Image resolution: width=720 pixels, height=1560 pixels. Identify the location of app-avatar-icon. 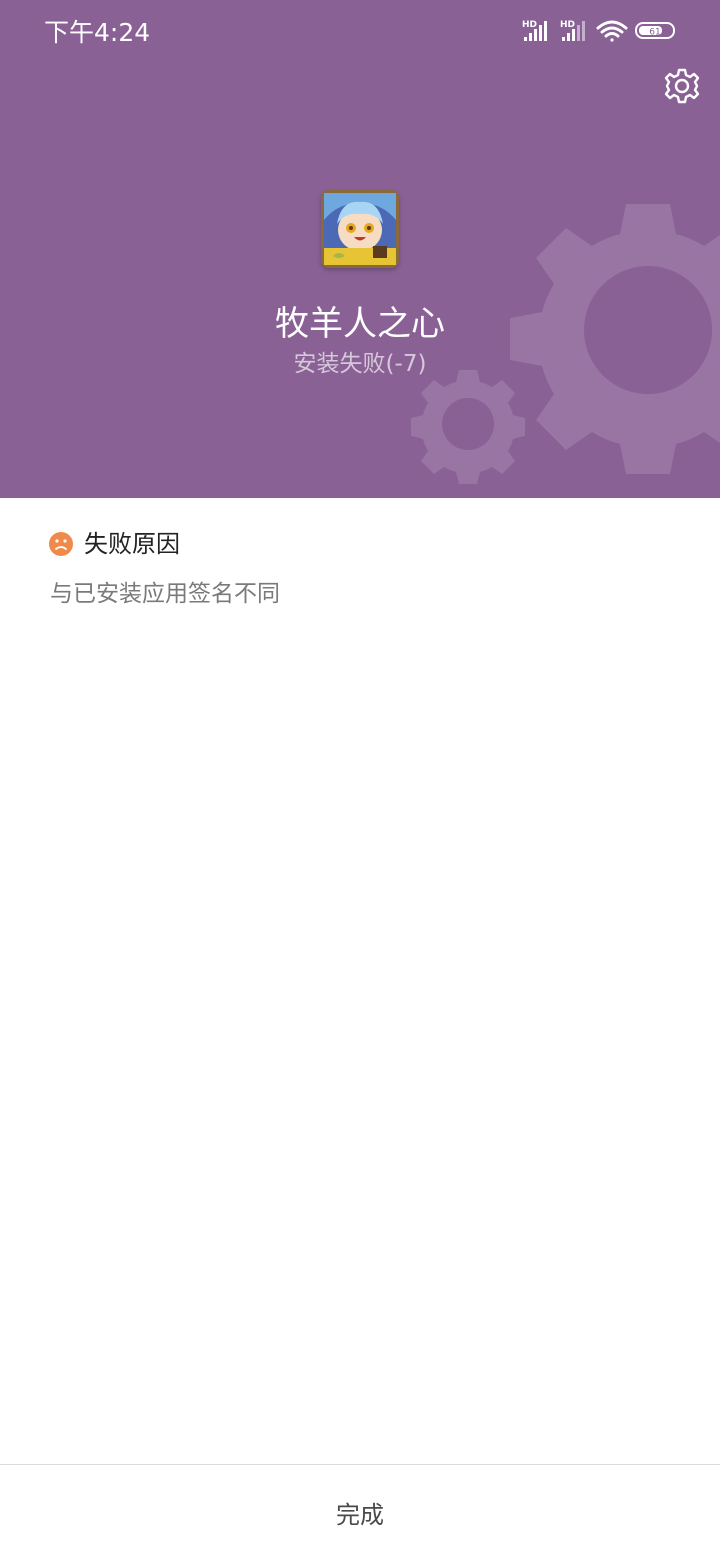
(360, 229).